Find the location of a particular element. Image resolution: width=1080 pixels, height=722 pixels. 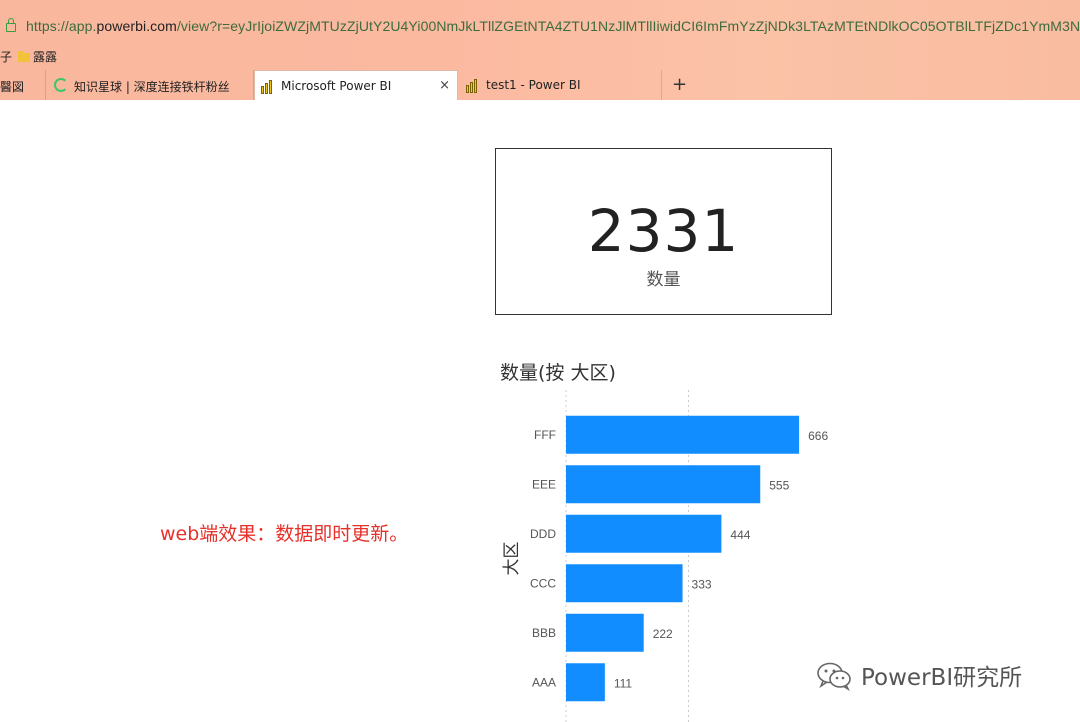

category-tick-label: DDD is located at coordinates (543, 534).